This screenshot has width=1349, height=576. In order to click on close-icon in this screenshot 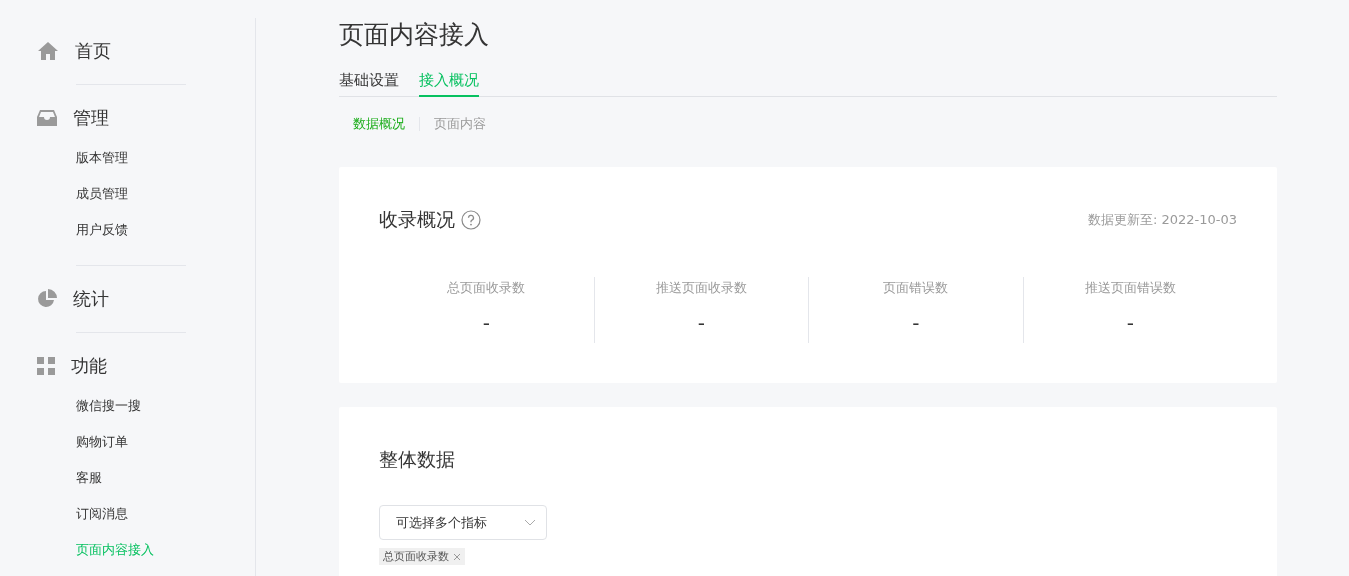, I will do `click(457, 556)`.